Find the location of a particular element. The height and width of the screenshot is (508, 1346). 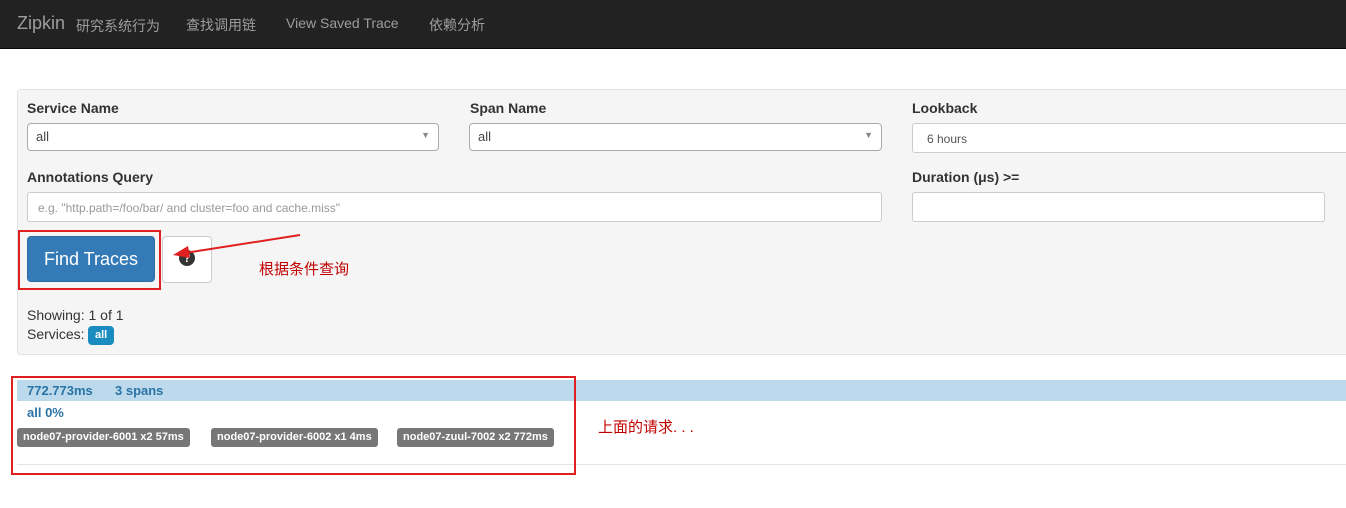

span-name-select: all ▼ is located at coordinates (675, 137).